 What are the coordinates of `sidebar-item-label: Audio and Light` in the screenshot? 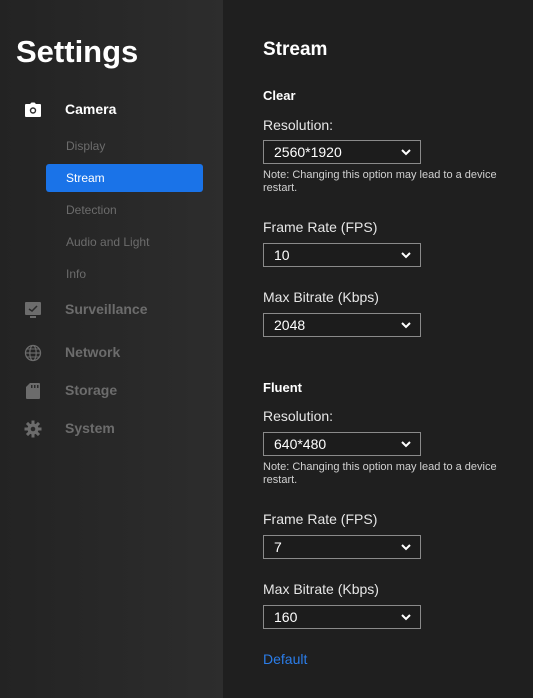 It's located at (108, 242).